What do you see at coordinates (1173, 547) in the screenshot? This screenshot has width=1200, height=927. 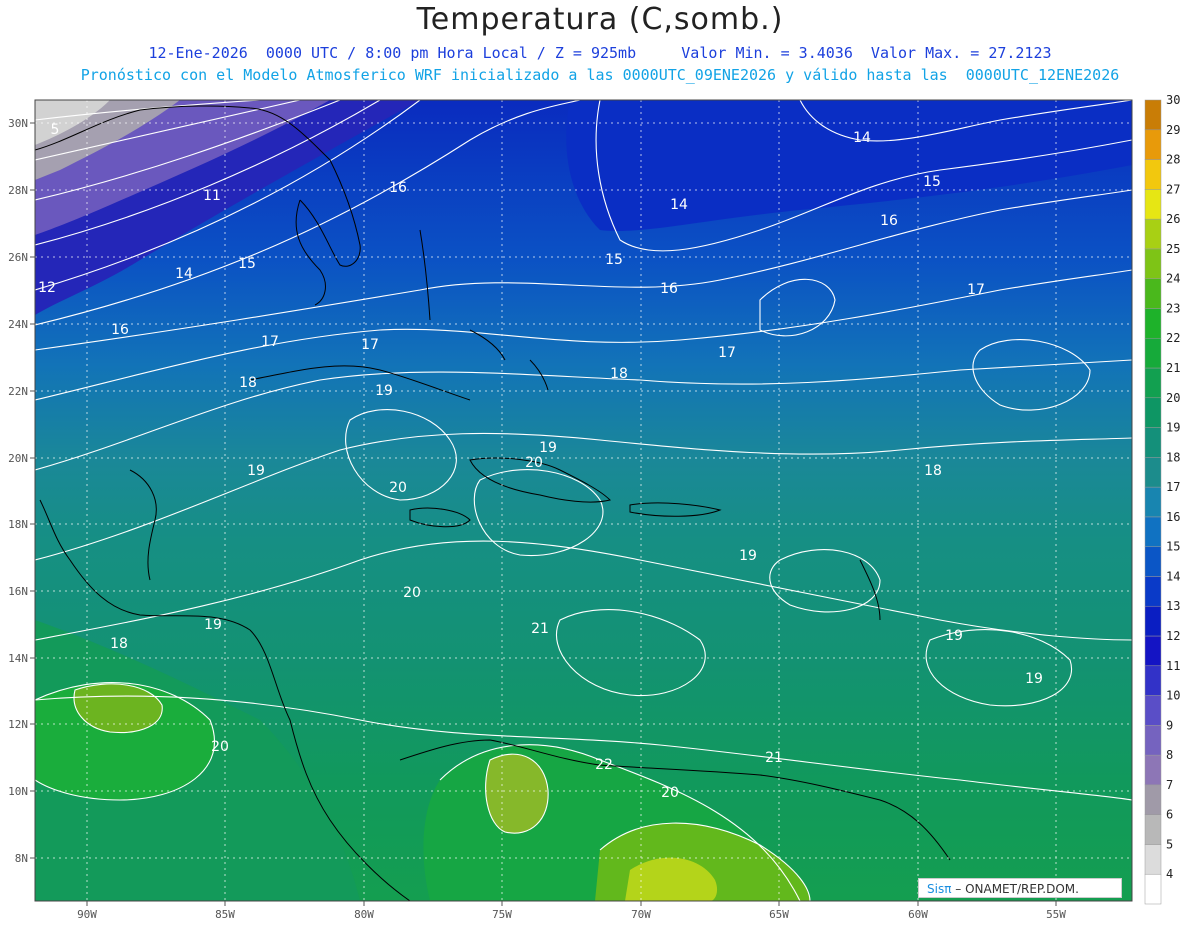 I see `colorbar-label: 15` at bounding box center [1173, 547].